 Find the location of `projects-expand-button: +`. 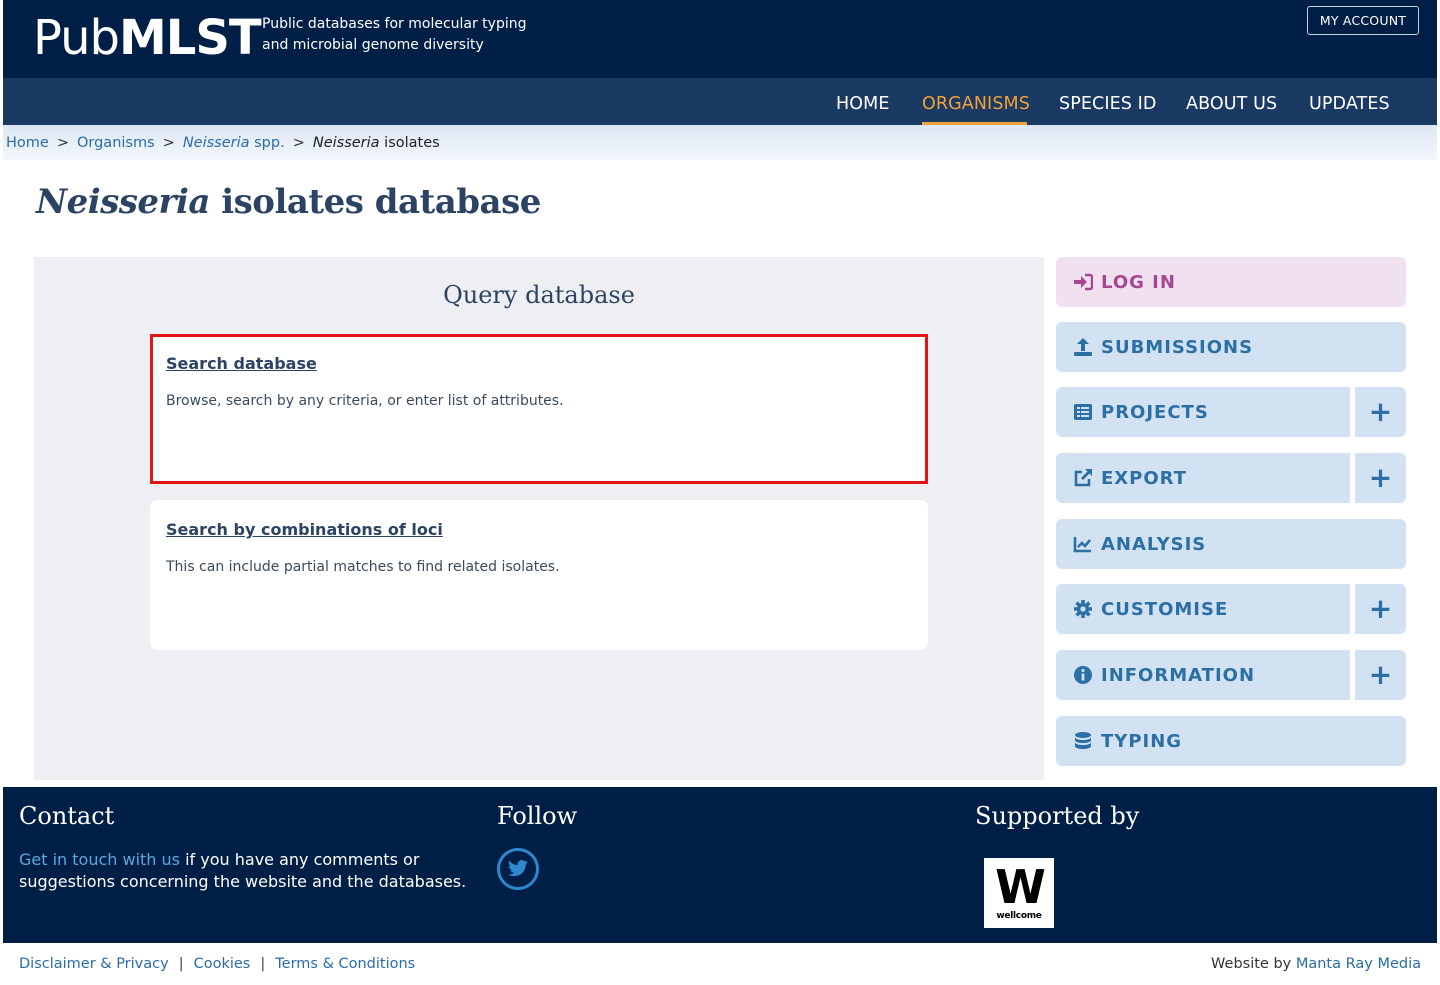

projects-expand-button: + is located at coordinates (1380, 412).